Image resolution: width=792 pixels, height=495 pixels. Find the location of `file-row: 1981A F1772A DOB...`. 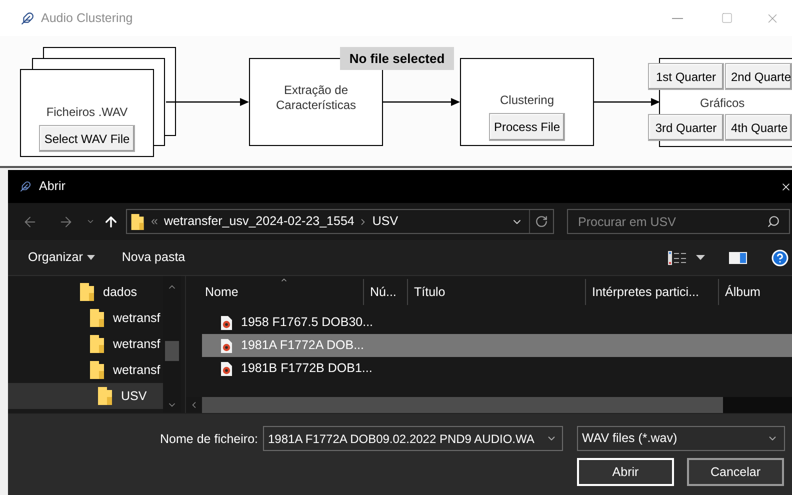

file-row: 1981A F1772A DOB... is located at coordinates (497, 345).